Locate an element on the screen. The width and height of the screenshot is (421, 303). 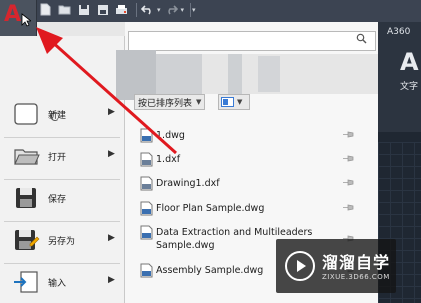
text-tool-icon: A is located at coordinates (409, 62).